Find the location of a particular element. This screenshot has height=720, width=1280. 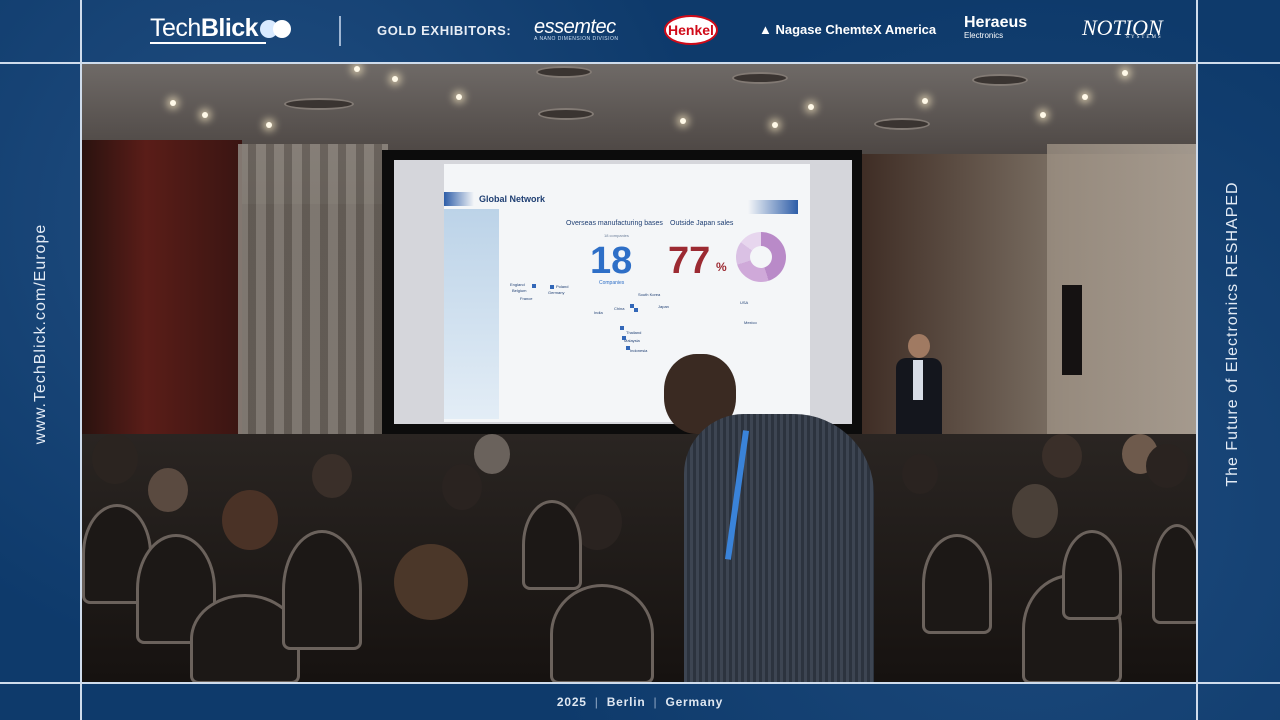

techblick-logo: TechBlick is located at coordinates (221, 28).